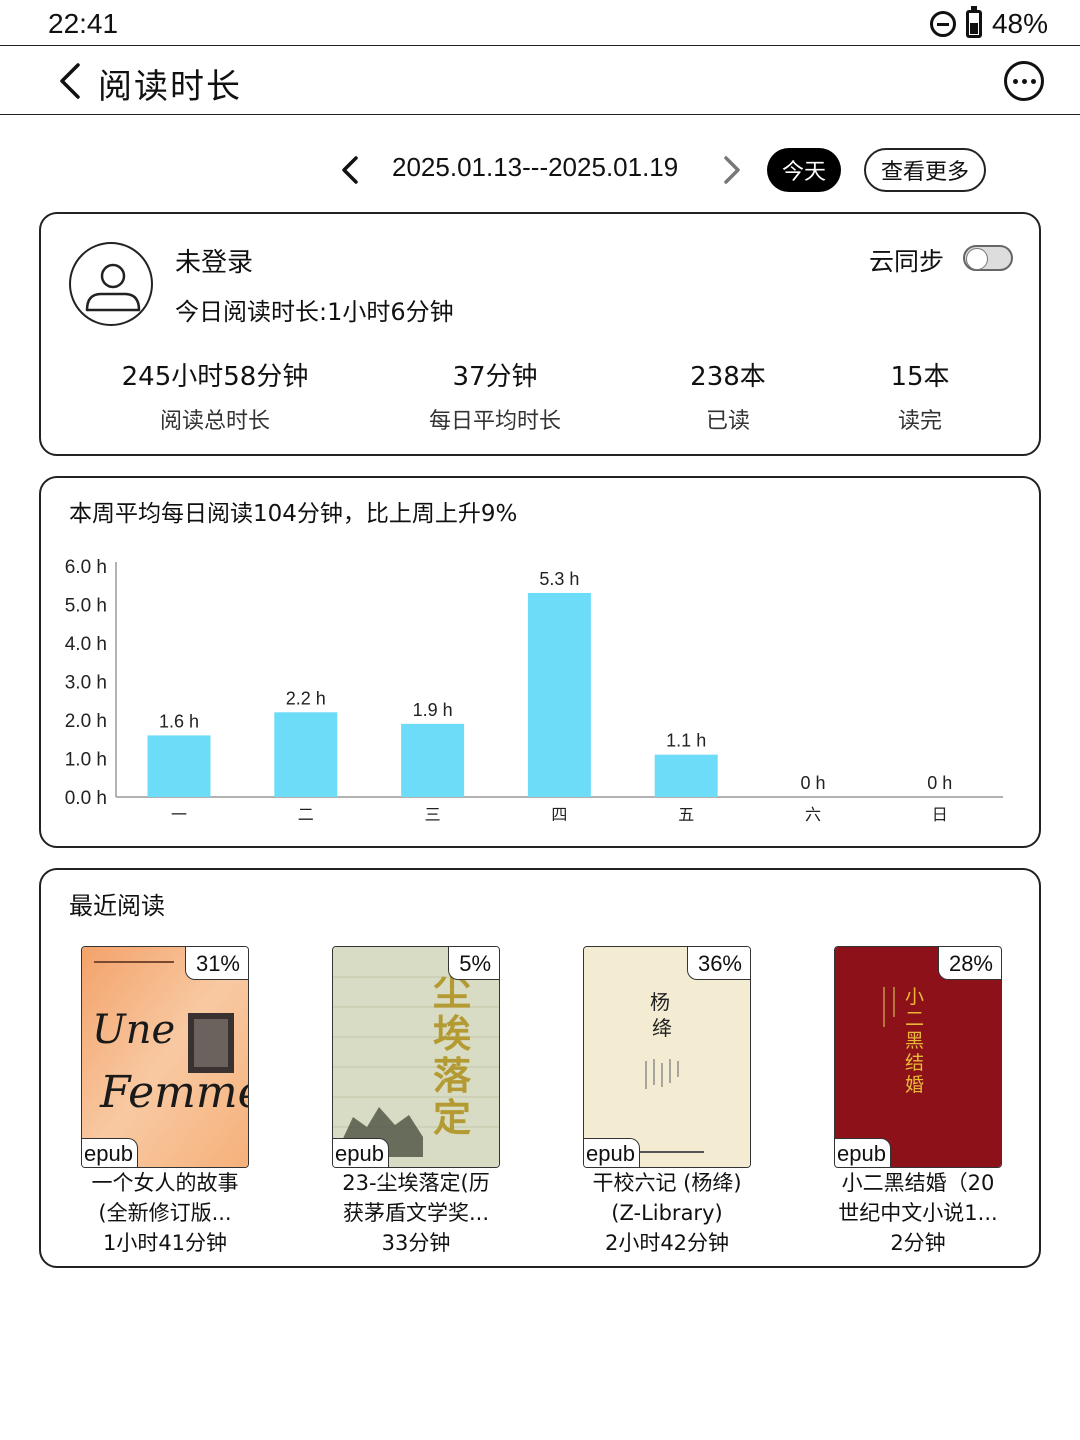 The width and height of the screenshot is (1080, 1440). What do you see at coordinates (918, 1243) in the screenshot?
I see `book-reading-time: 2分钟` at bounding box center [918, 1243].